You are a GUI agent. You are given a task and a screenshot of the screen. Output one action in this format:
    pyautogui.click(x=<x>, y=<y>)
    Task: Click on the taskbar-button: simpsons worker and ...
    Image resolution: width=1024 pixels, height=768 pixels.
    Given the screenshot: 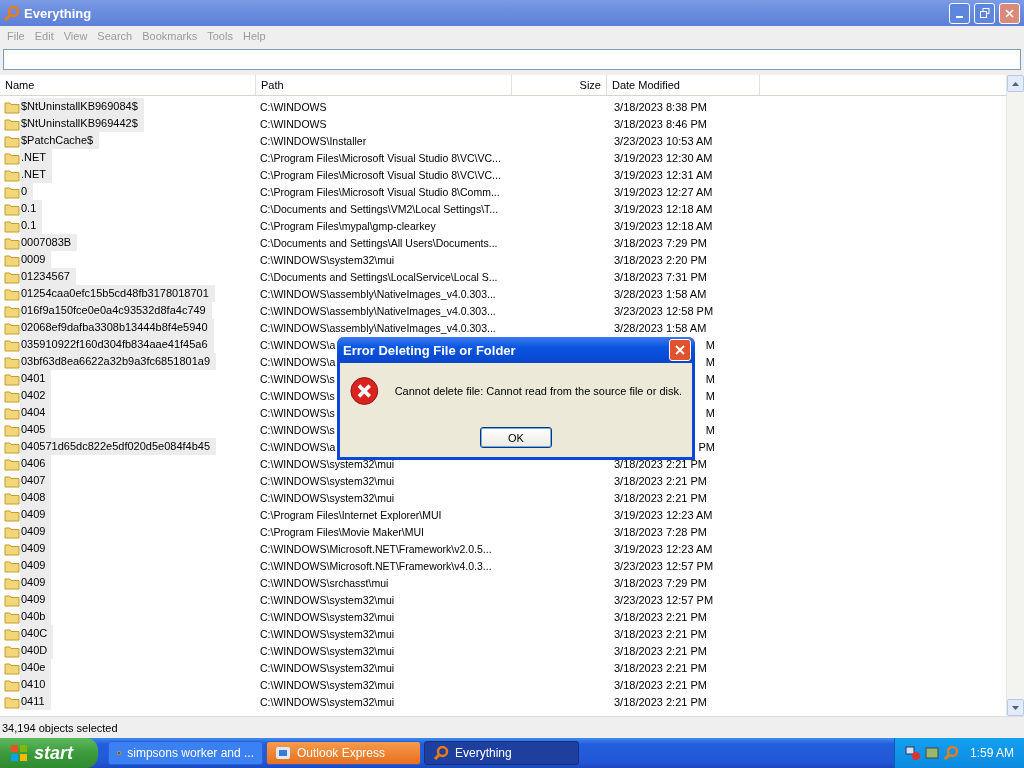 What is the action you would take?
    pyautogui.click(x=185, y=753)
    